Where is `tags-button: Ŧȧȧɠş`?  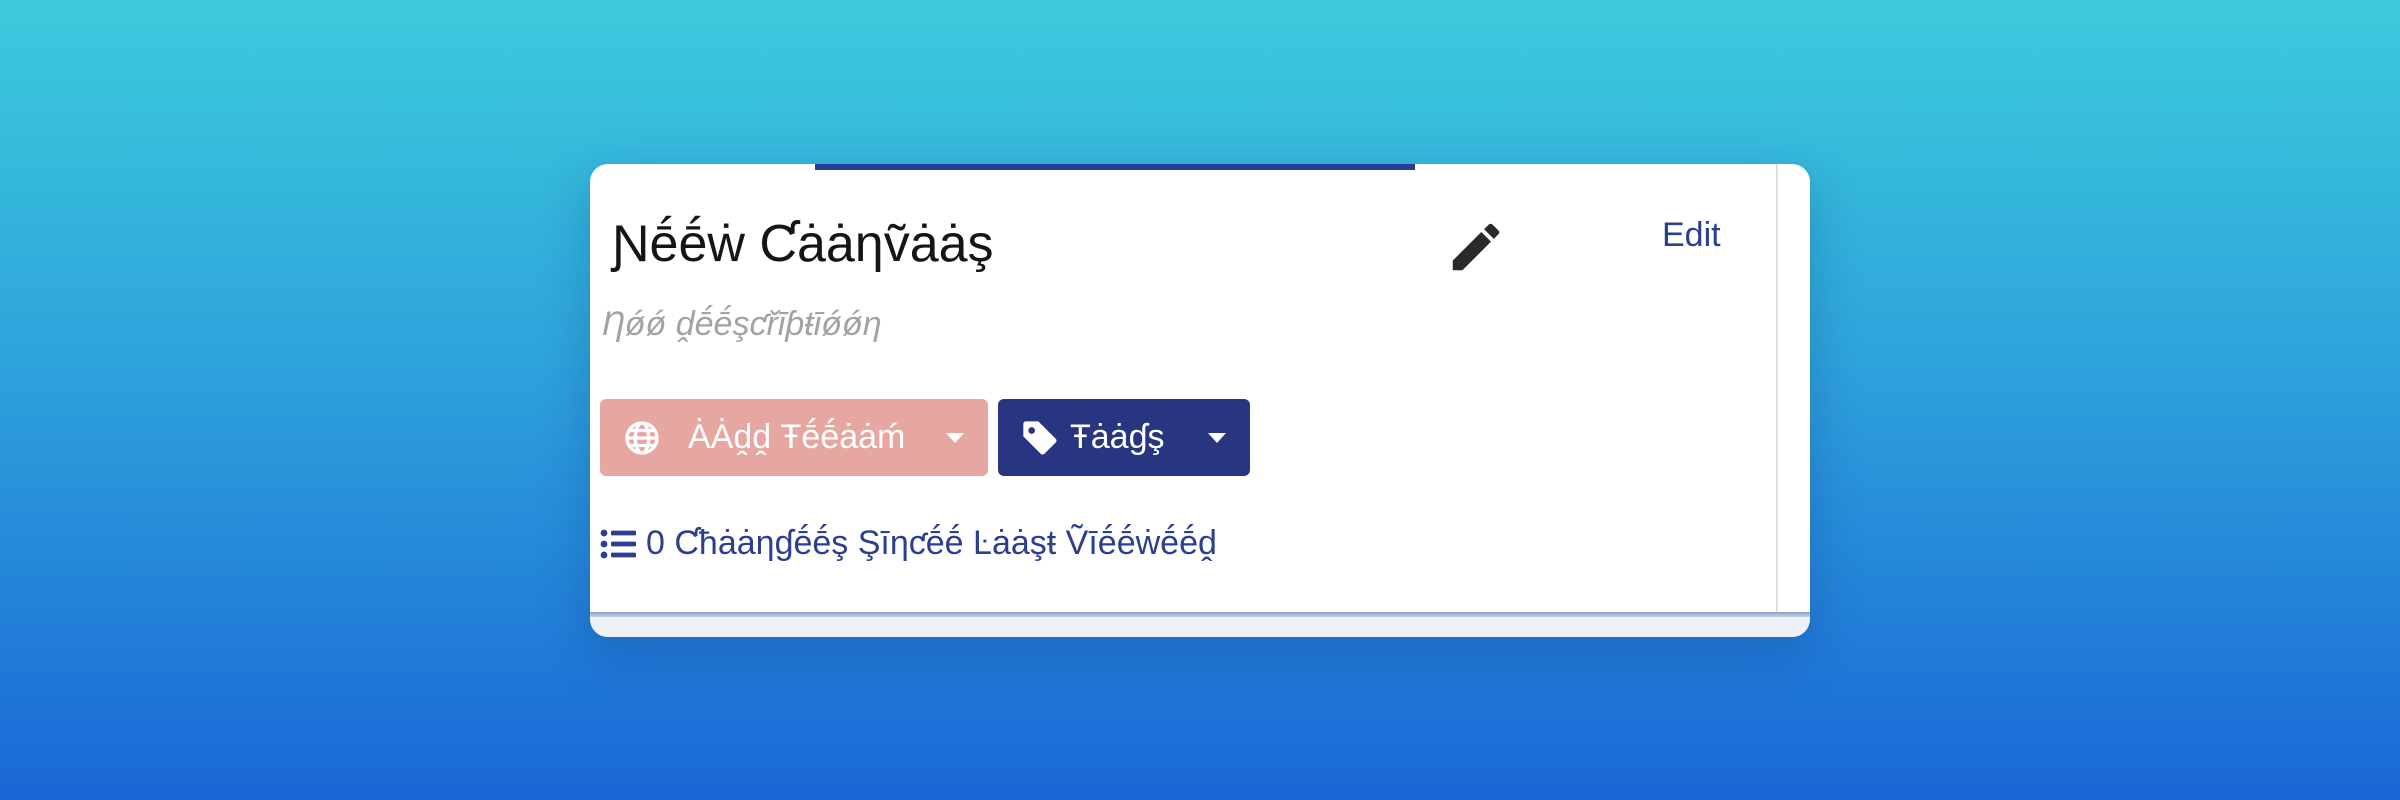
tags-button: Ŧȧȧɠş is located at coordinates (1124, 437).